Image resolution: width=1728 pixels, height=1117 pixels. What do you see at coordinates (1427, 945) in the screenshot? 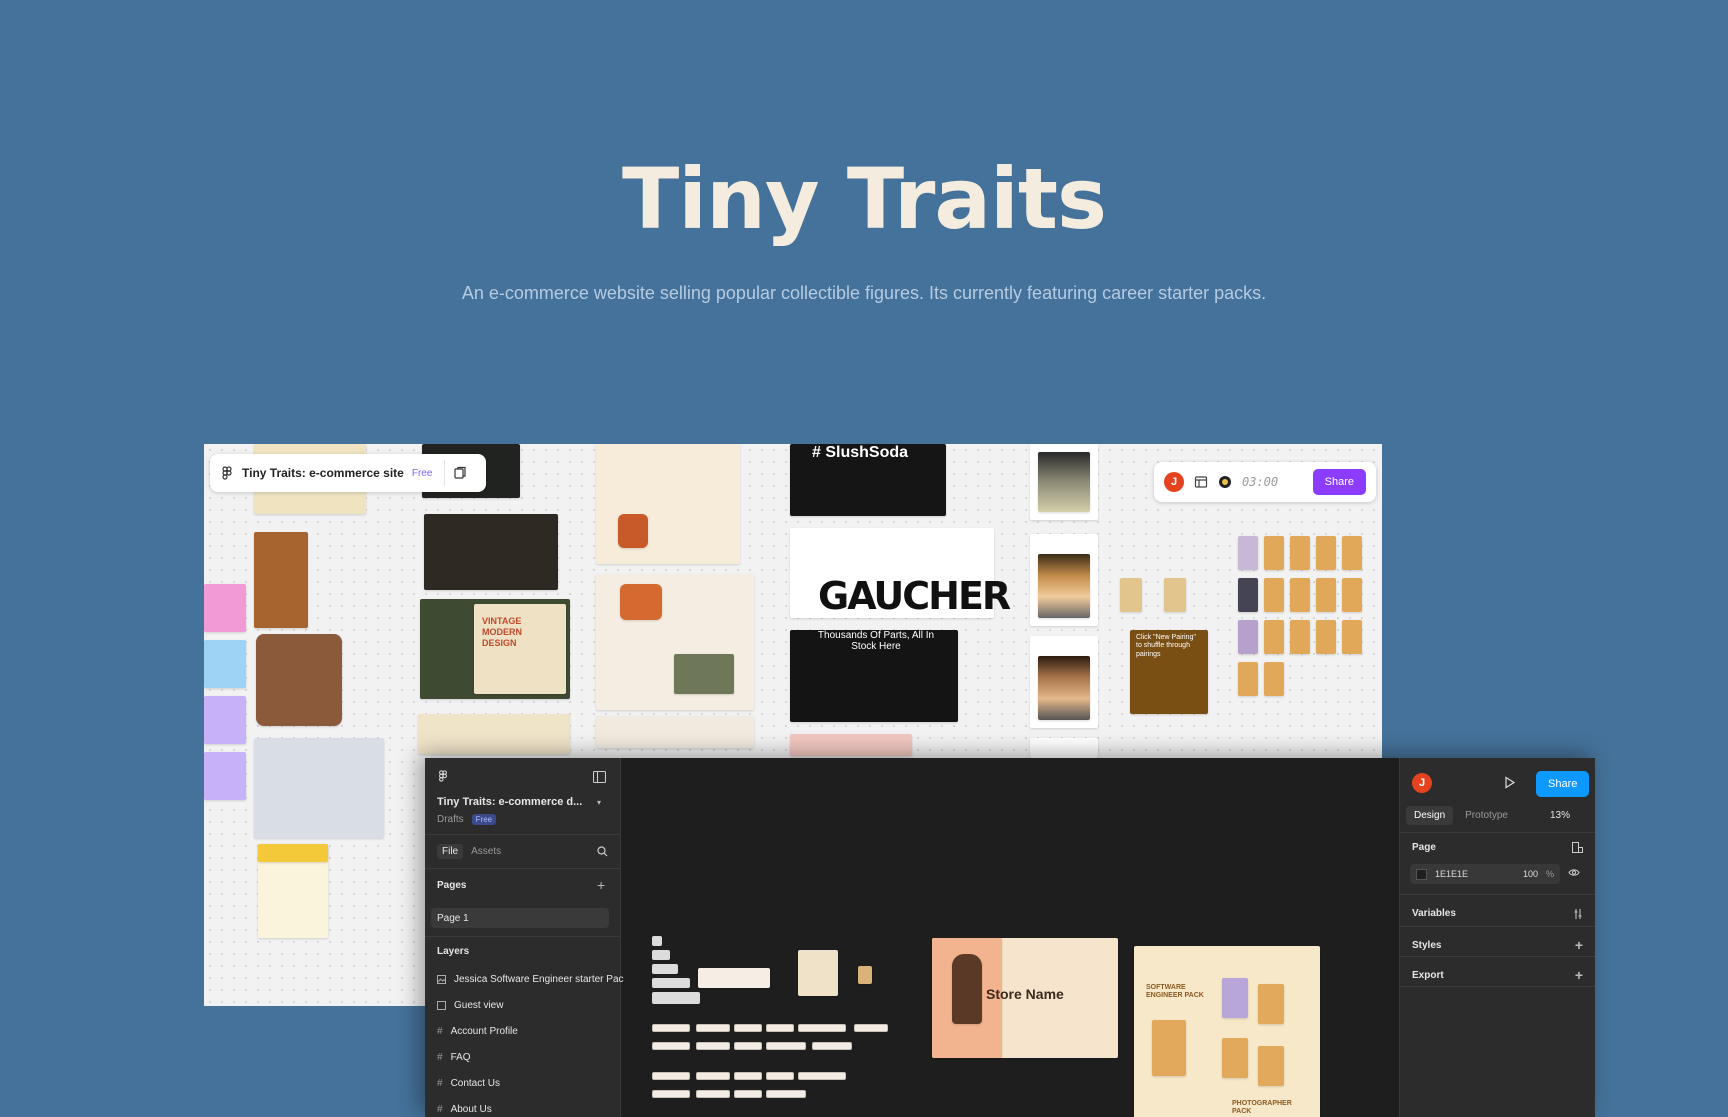
I see `styles-label: Styles` at bounding box center [1427, 945].